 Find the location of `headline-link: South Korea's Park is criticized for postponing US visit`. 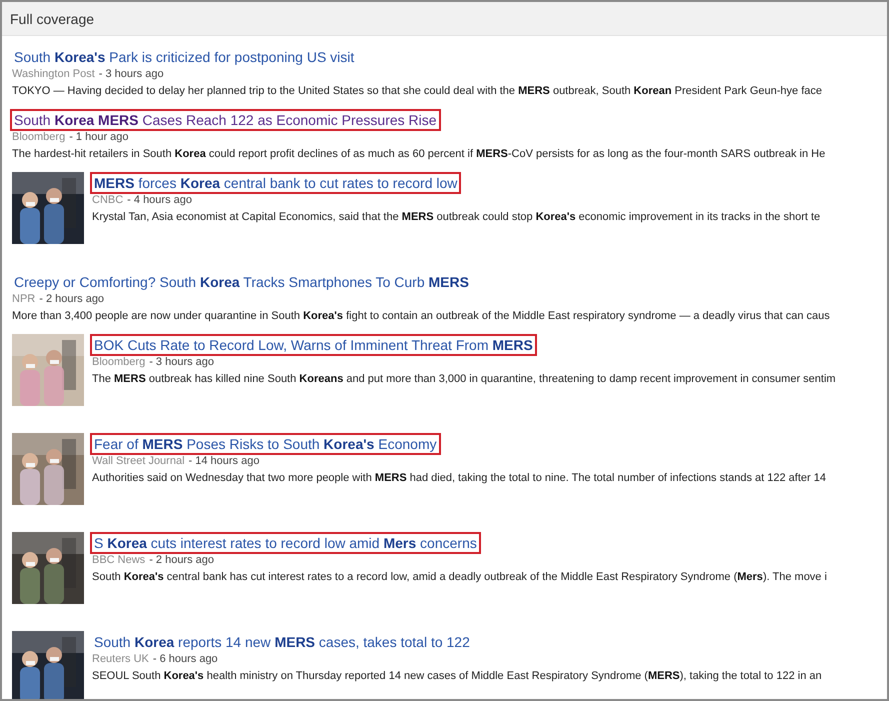

headline-link: South Korea's Park is criticized for postponing US visit is located at coordinates (184, 57).